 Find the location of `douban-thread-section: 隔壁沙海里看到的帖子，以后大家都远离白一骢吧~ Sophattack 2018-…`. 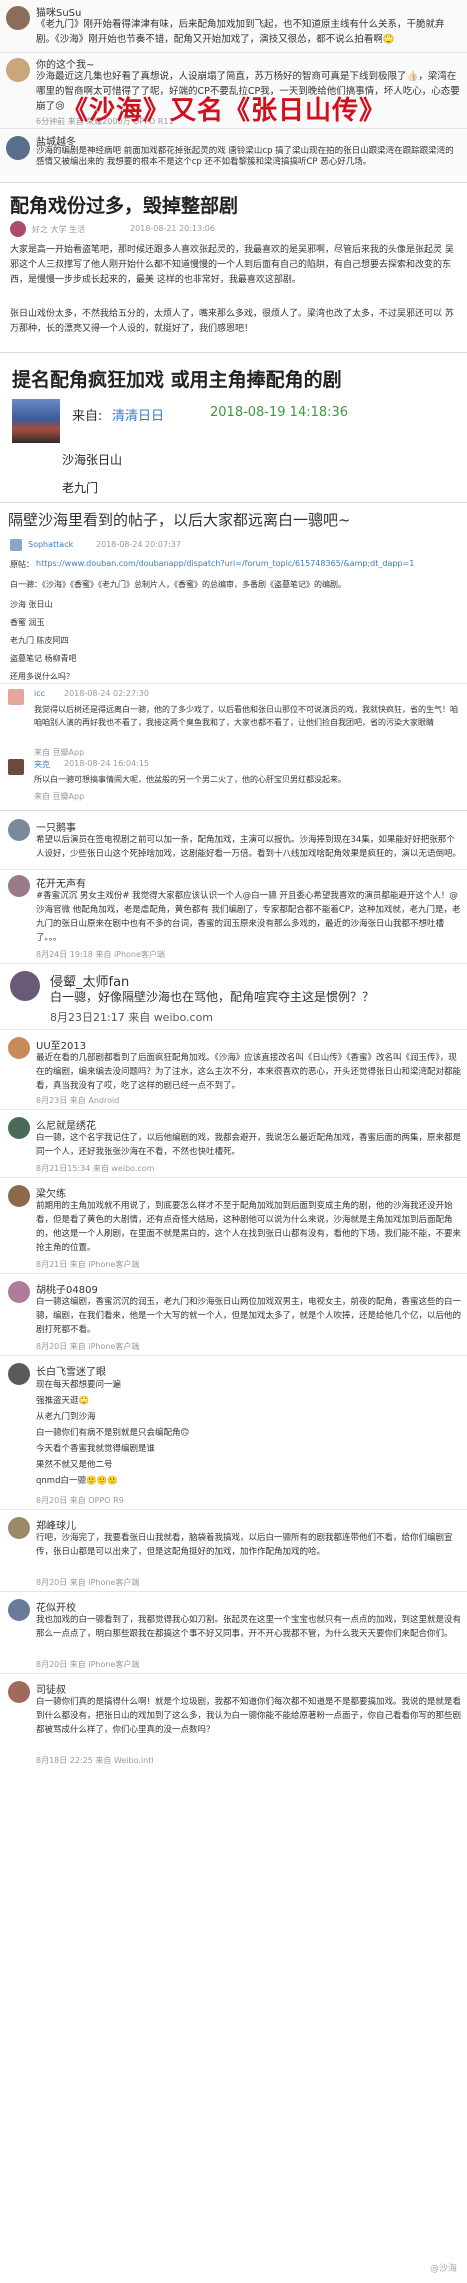

douban-thread-section: 隔壁沙海里看到的帖子，以后大家都远离白一骢吧~ Sophattack 2018-… is located at coordinates (233, 653).